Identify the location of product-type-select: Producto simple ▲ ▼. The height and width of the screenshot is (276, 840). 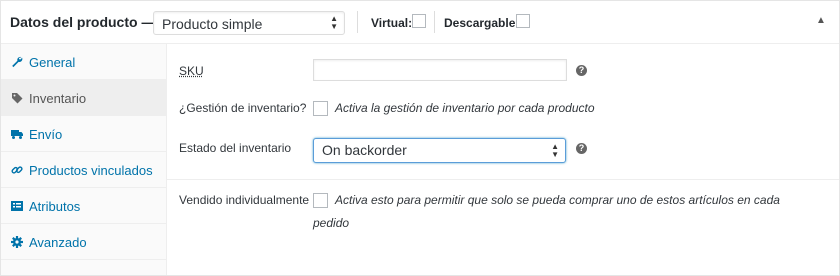
(249, 23).